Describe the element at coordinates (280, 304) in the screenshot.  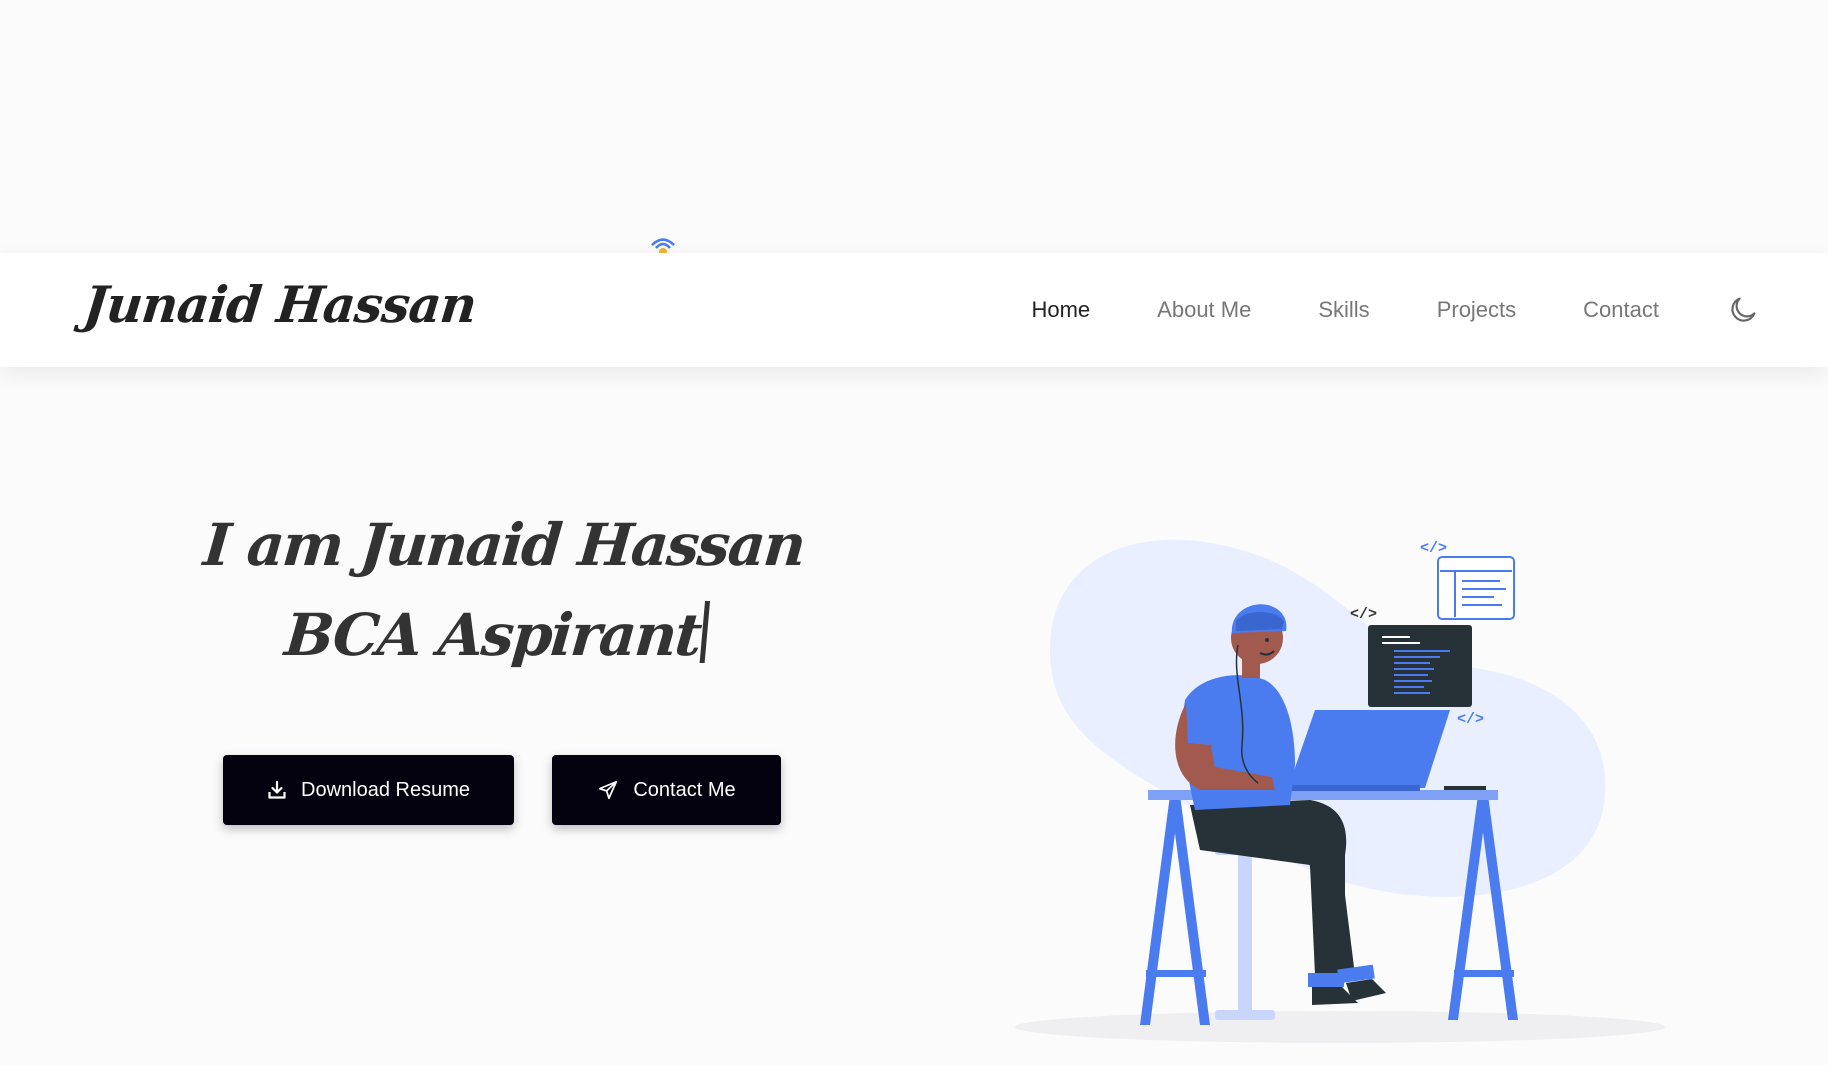
I see `brand-logo: Junaid Hassan` at that location.